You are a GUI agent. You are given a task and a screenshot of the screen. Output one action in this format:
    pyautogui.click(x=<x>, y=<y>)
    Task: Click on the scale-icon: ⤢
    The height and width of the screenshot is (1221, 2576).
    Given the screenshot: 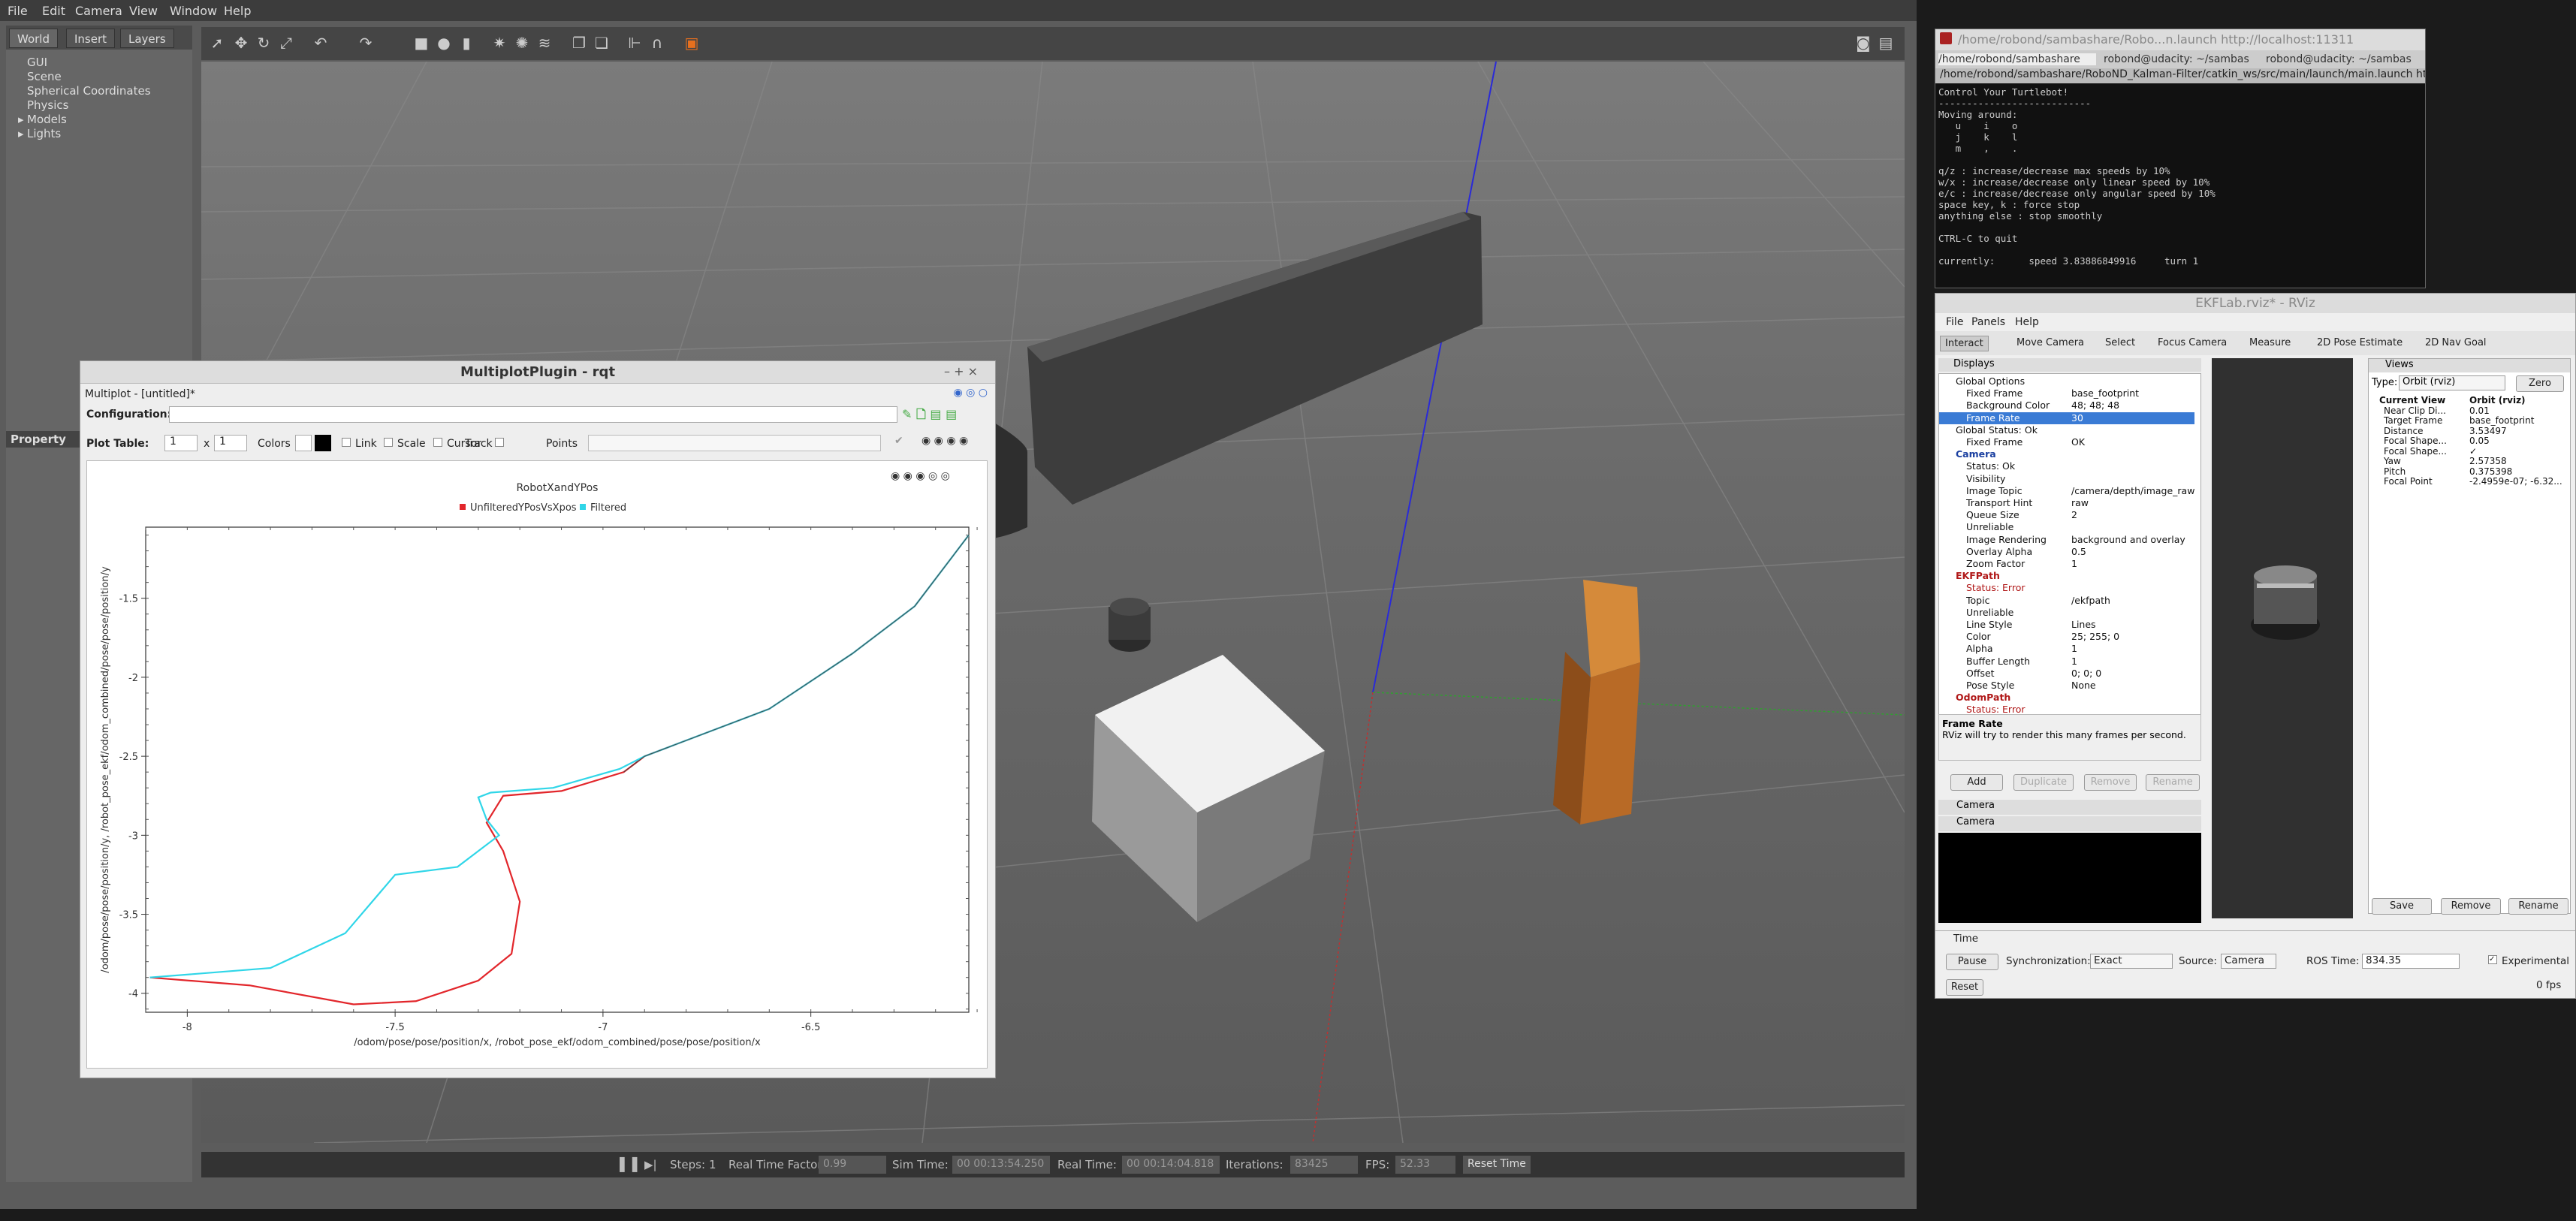 What is the action you would take?
    pyautogui.click(x=286, y=43)
    